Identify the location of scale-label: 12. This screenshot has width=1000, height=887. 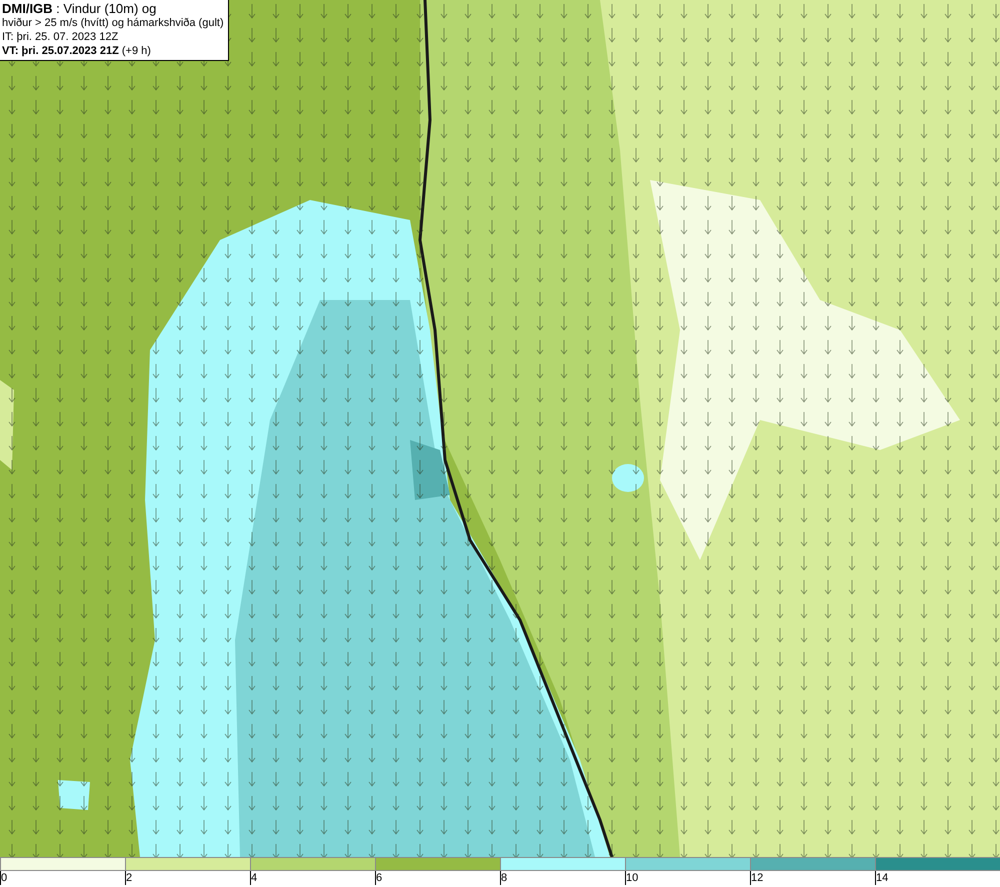
(757, 878).